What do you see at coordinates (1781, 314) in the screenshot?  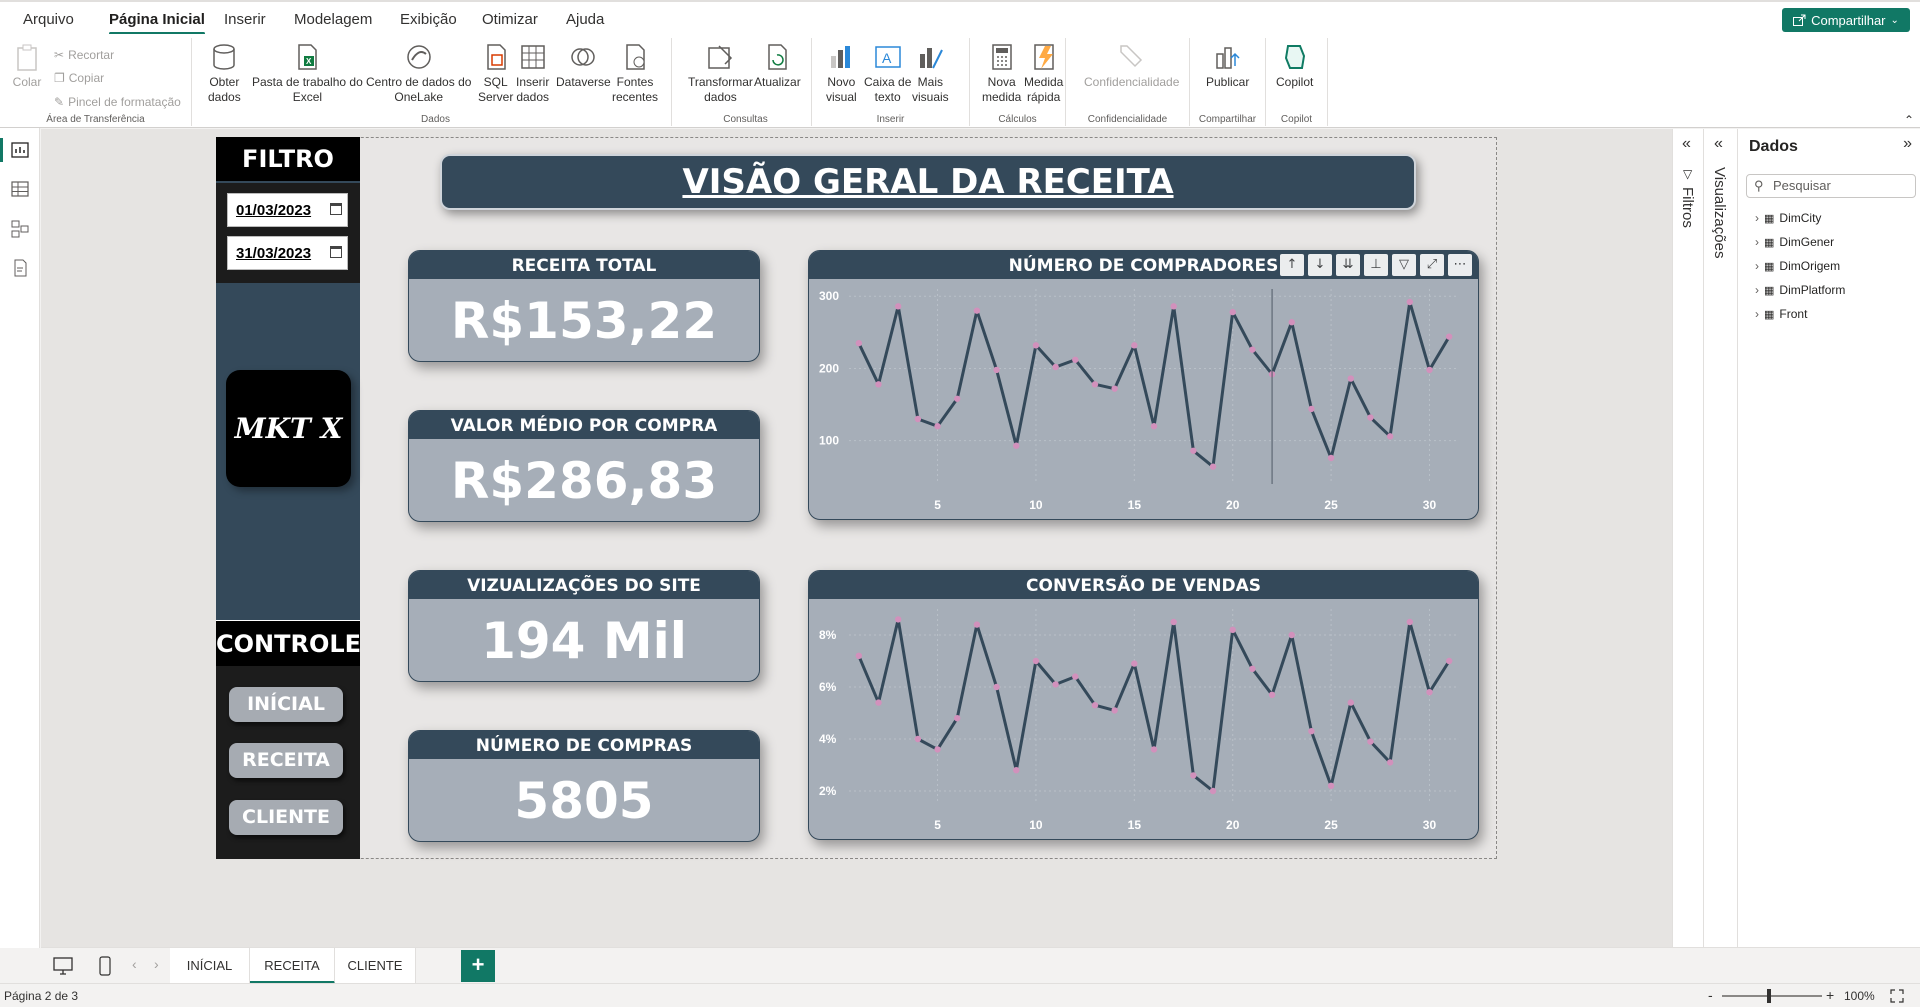 I see `table-item: › ▦ Front` at bounding box center [1781, 314].